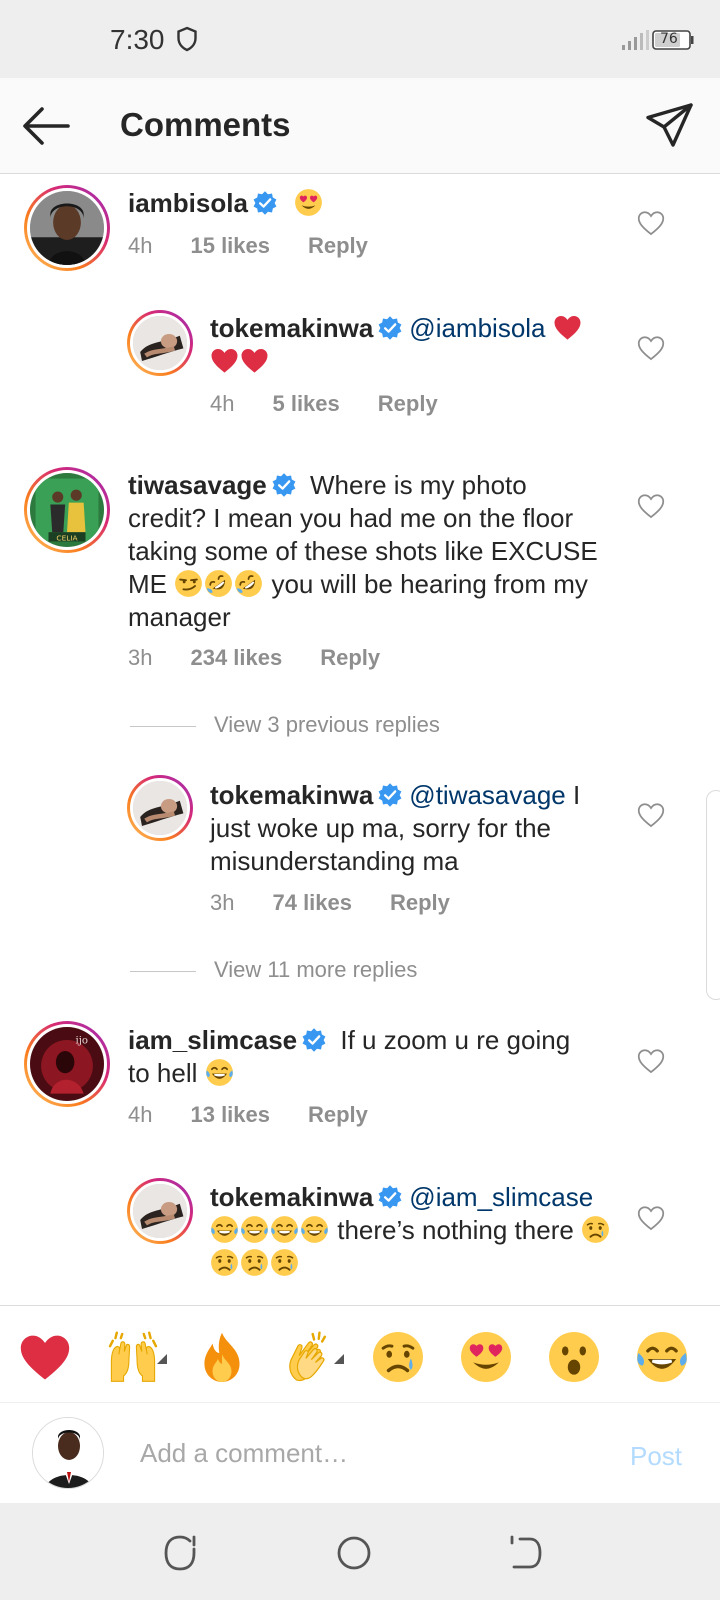  Describe the element at coordinates (487, 795) in the screenshot. I see `comment-mention: @tiwasavage` at that location.